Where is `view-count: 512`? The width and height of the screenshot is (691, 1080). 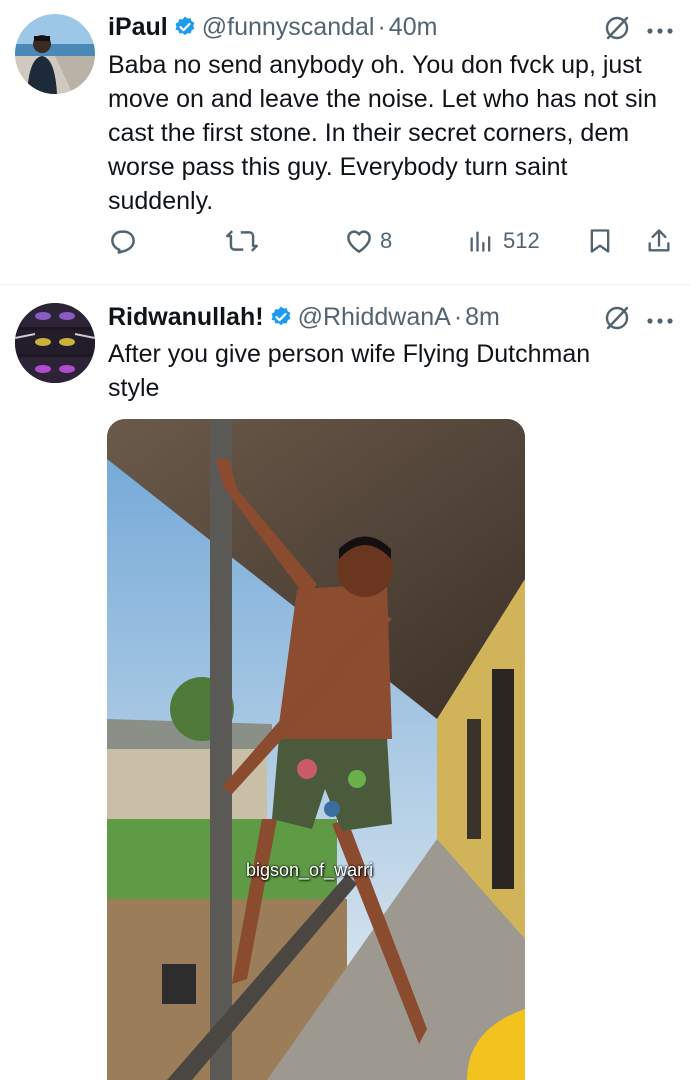
view-count: 512 is located at coordinates (521, 240).